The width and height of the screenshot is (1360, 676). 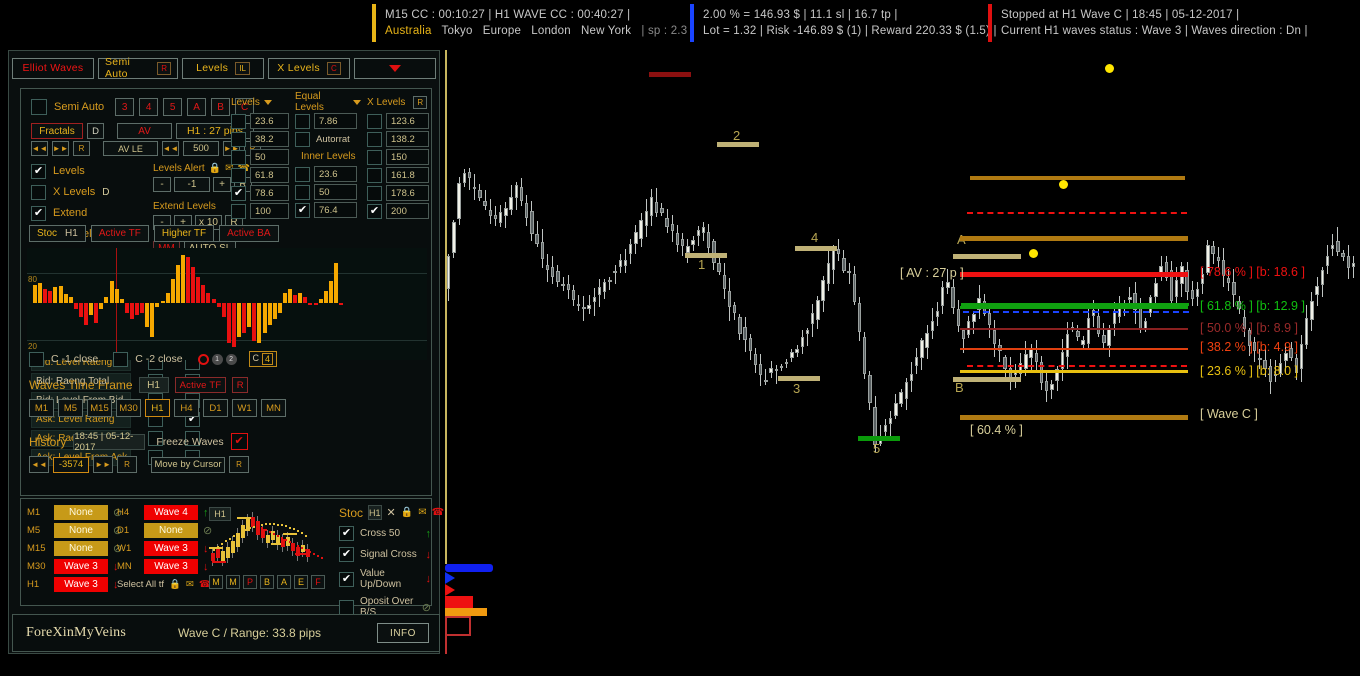 What do you see at coordinates (71, 464) in the screenshot?
I see `history-offset-field: -3574` at bounding box center [71, 464].